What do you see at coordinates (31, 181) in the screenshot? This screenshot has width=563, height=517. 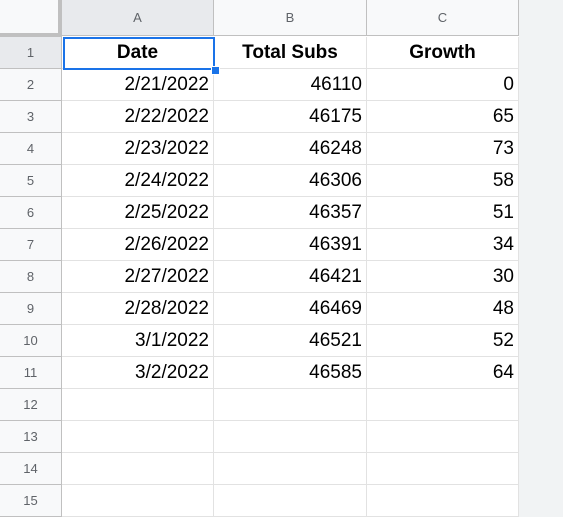 I see `row-header-5: 5` at bounding box center [31, 181].